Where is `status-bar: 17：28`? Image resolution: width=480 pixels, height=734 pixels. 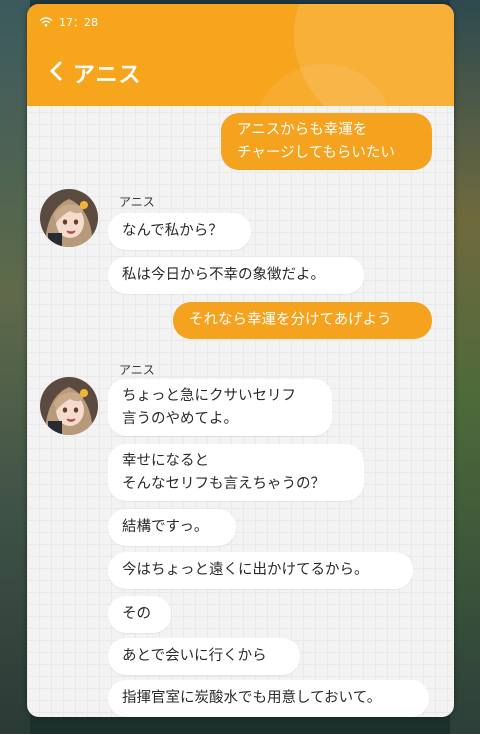 status-bar: 17：28 is located at coordinates (68, 22).